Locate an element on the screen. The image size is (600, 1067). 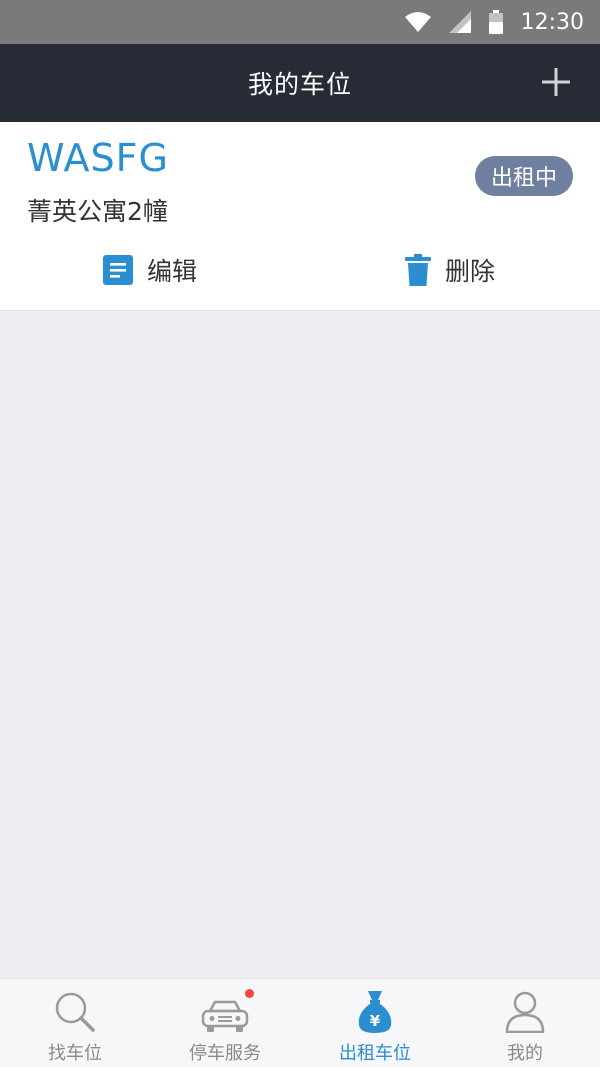
app-header: 我的车位 is located at coordinates (300, 83).